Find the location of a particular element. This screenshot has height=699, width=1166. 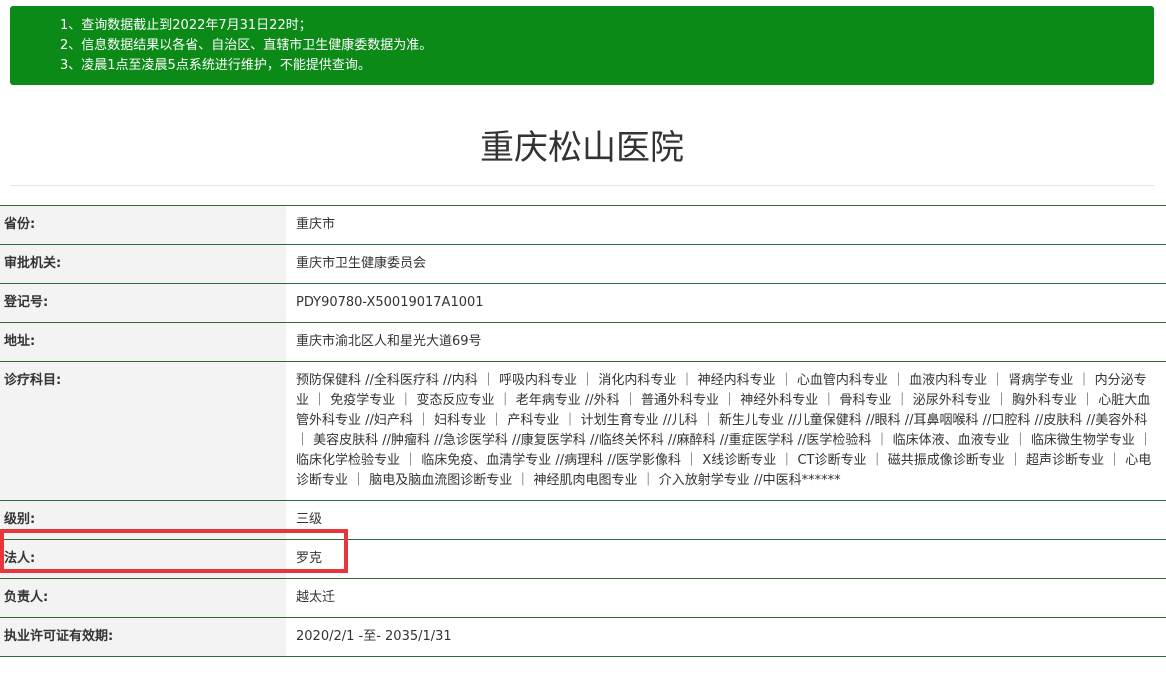

row-label: 法人: is located at coordinates (143, 559).